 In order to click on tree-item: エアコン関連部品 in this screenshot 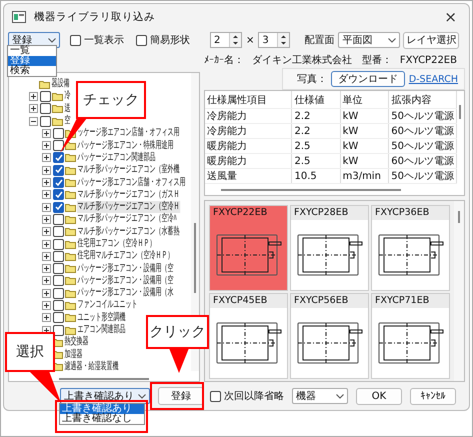, I will do `click(101, 330)`.